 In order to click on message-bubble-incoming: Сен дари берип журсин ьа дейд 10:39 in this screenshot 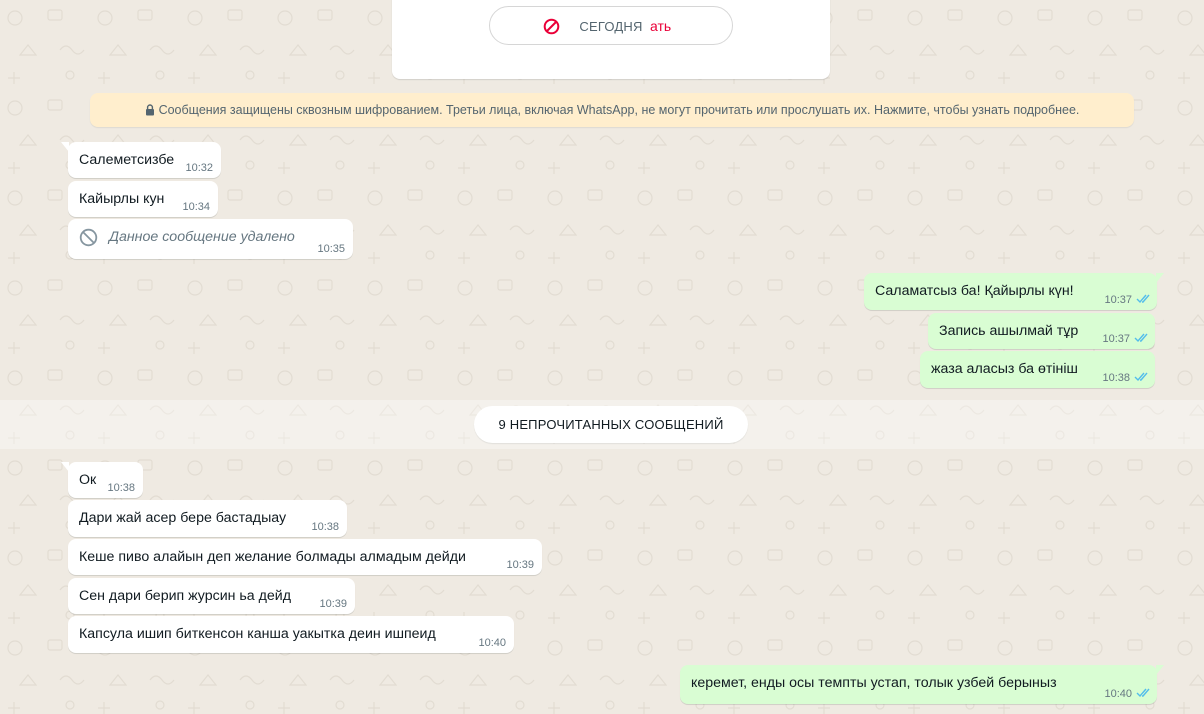, I will do `click(211, 596)`.